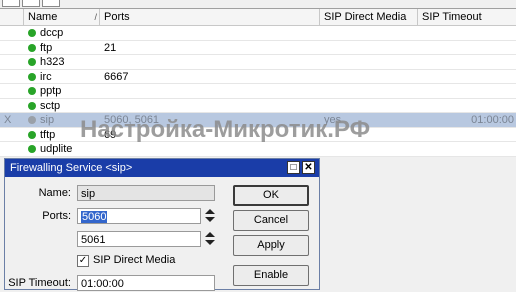 This screenshot has height=292, width=516. Describe the element at coordinates (162, 168) in the screenshot. I see `dialog-title-bar: Firewalling Service <sip> □ ✕` at that location.